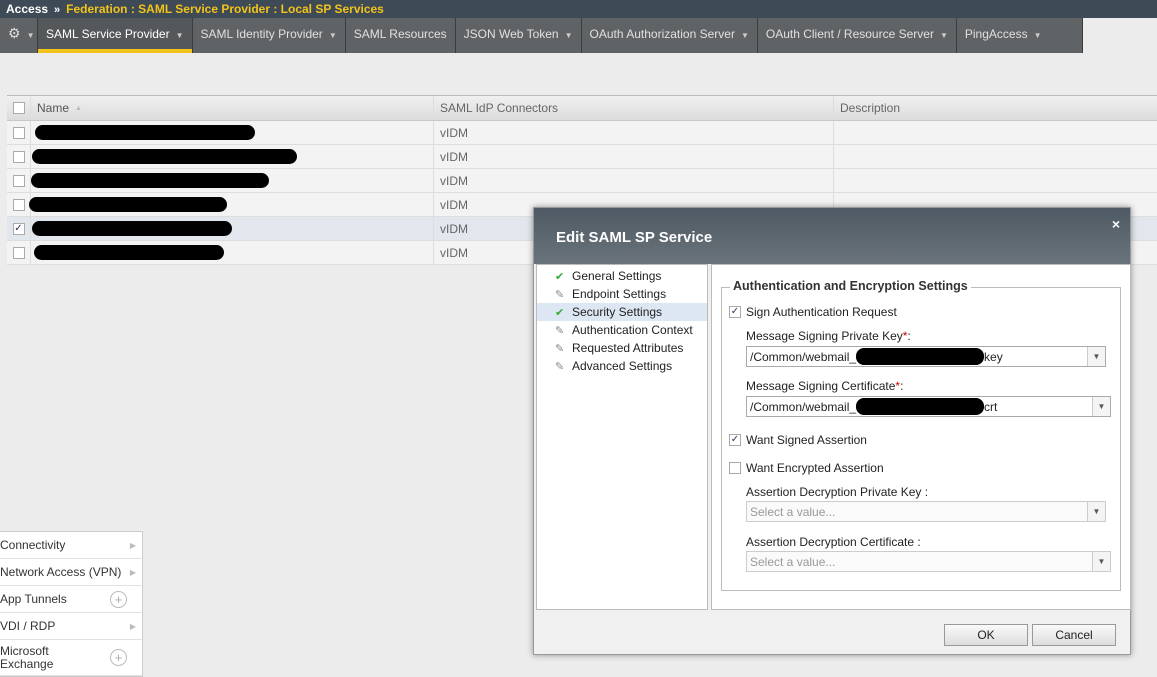  I want to click on gear-menu-button: ⚙ ▼, so click(19, 35).